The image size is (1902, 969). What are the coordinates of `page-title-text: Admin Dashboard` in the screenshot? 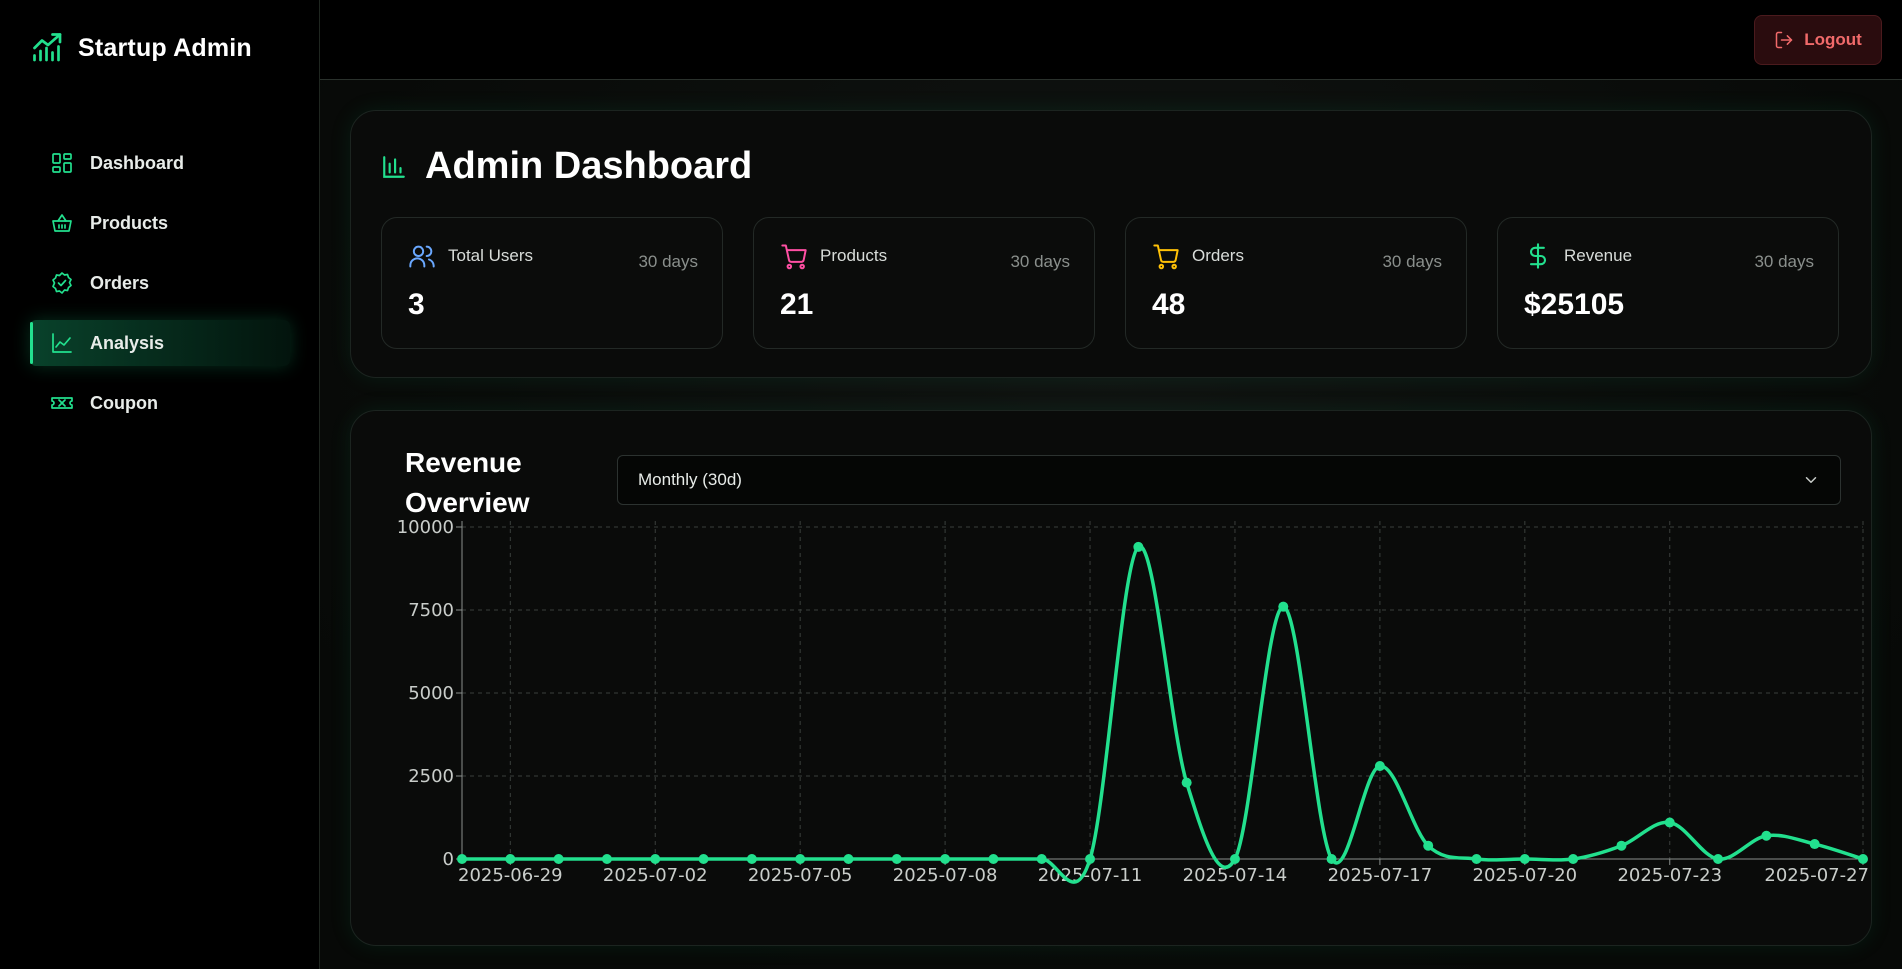 It's located at (589, 166).